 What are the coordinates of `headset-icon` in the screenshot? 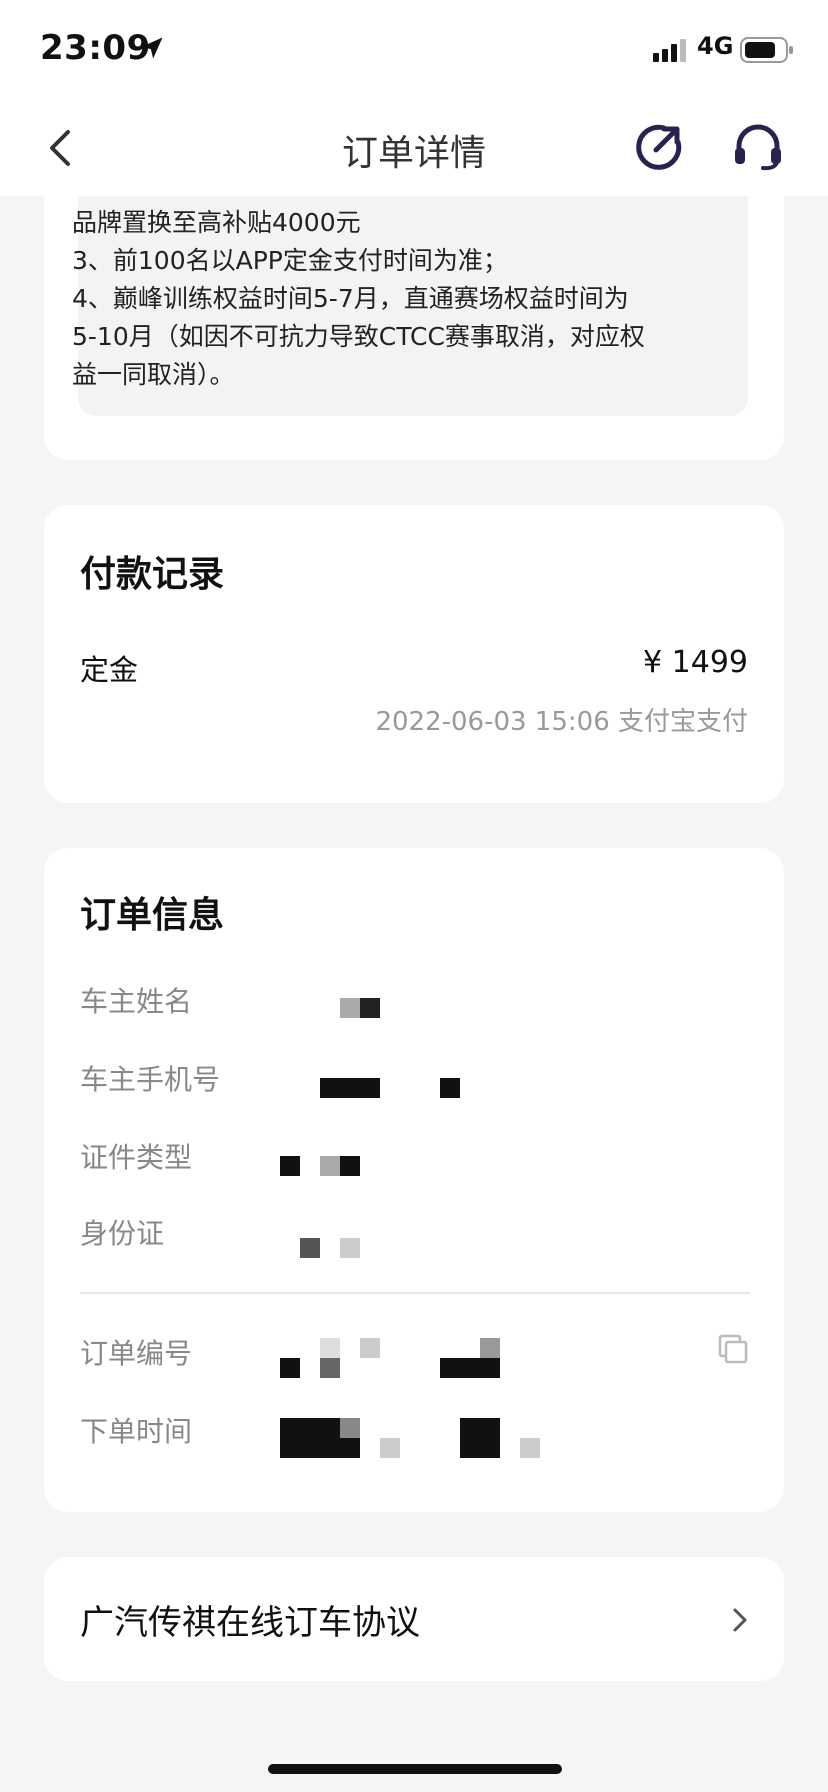 It's located at (758, 147).